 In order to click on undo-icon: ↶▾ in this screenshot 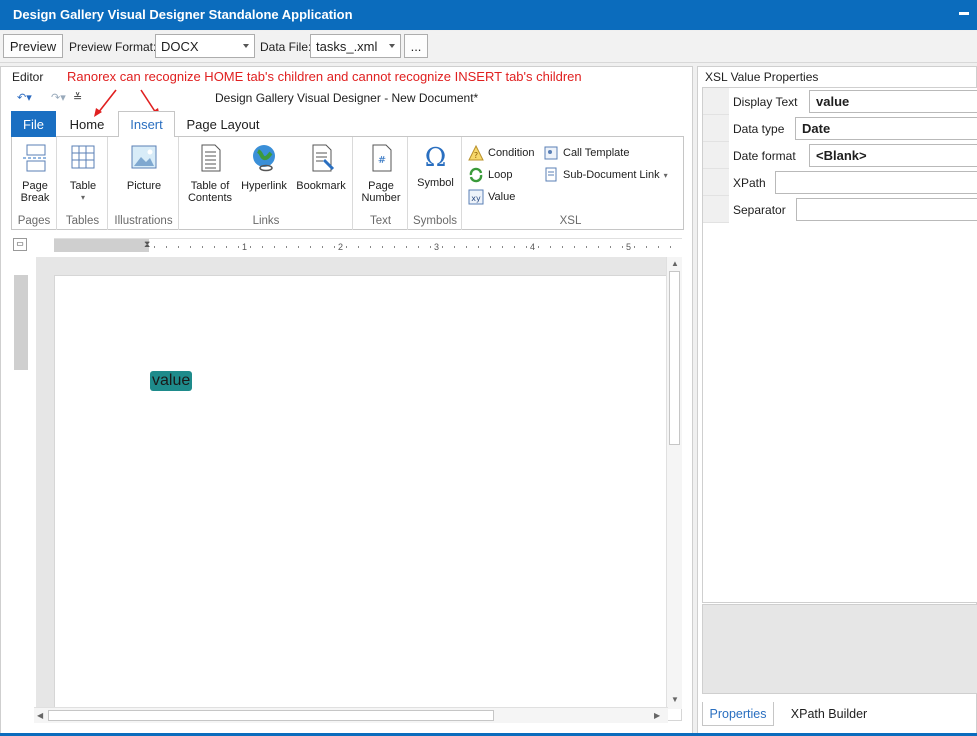, I will do `click(24, 97)`.